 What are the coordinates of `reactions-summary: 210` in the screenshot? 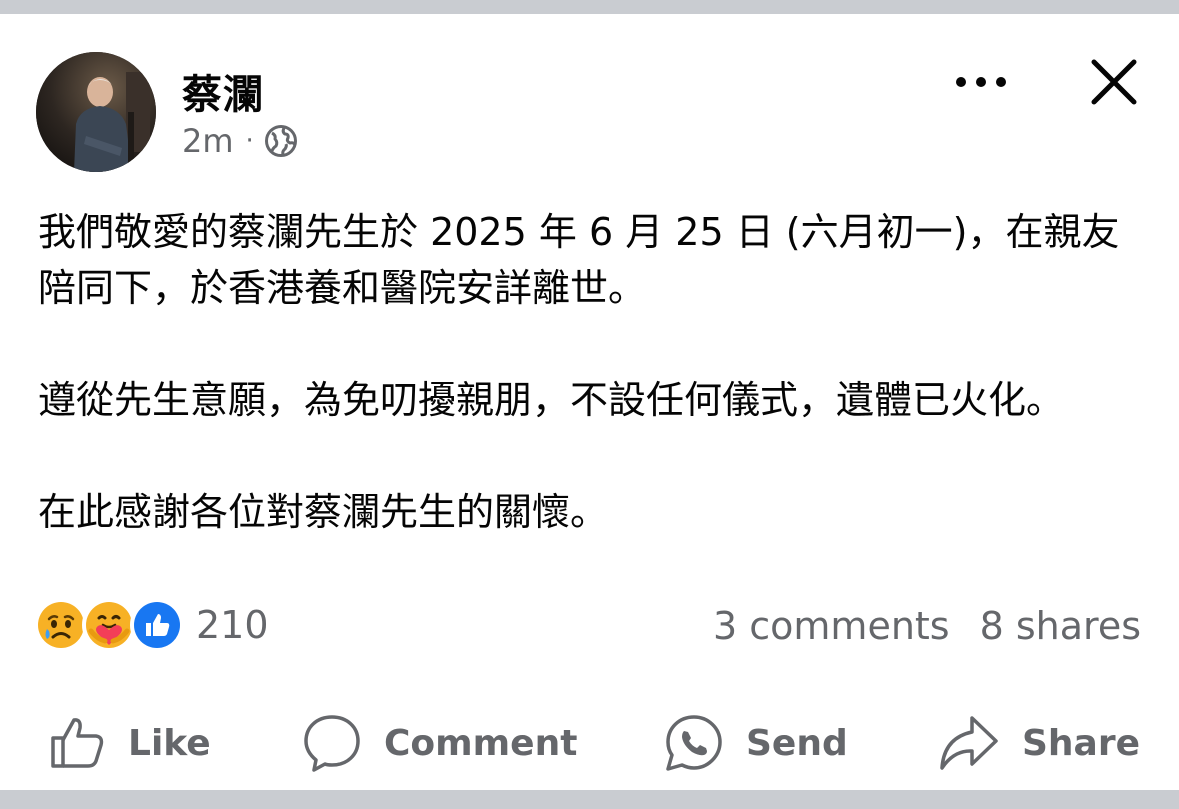 It's located at (151, 625).